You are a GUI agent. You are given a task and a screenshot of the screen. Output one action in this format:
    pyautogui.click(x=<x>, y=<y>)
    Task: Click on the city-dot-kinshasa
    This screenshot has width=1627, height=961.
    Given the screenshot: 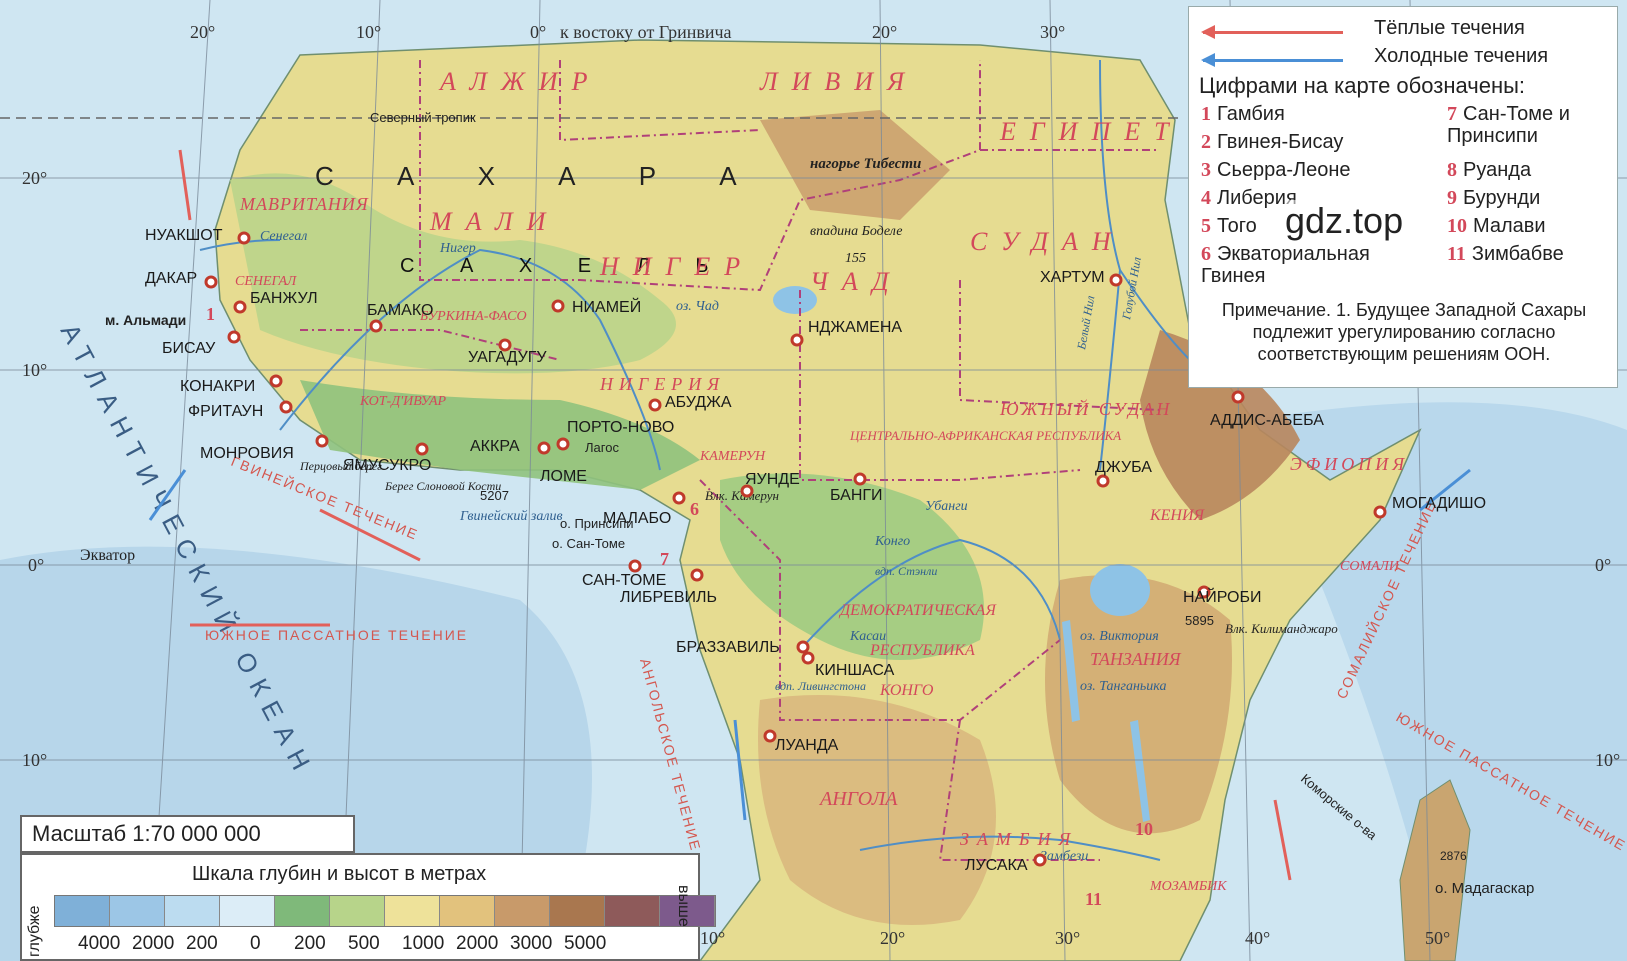 What is the action you would take?
    pyautogui.click(x=808, y=658)
    